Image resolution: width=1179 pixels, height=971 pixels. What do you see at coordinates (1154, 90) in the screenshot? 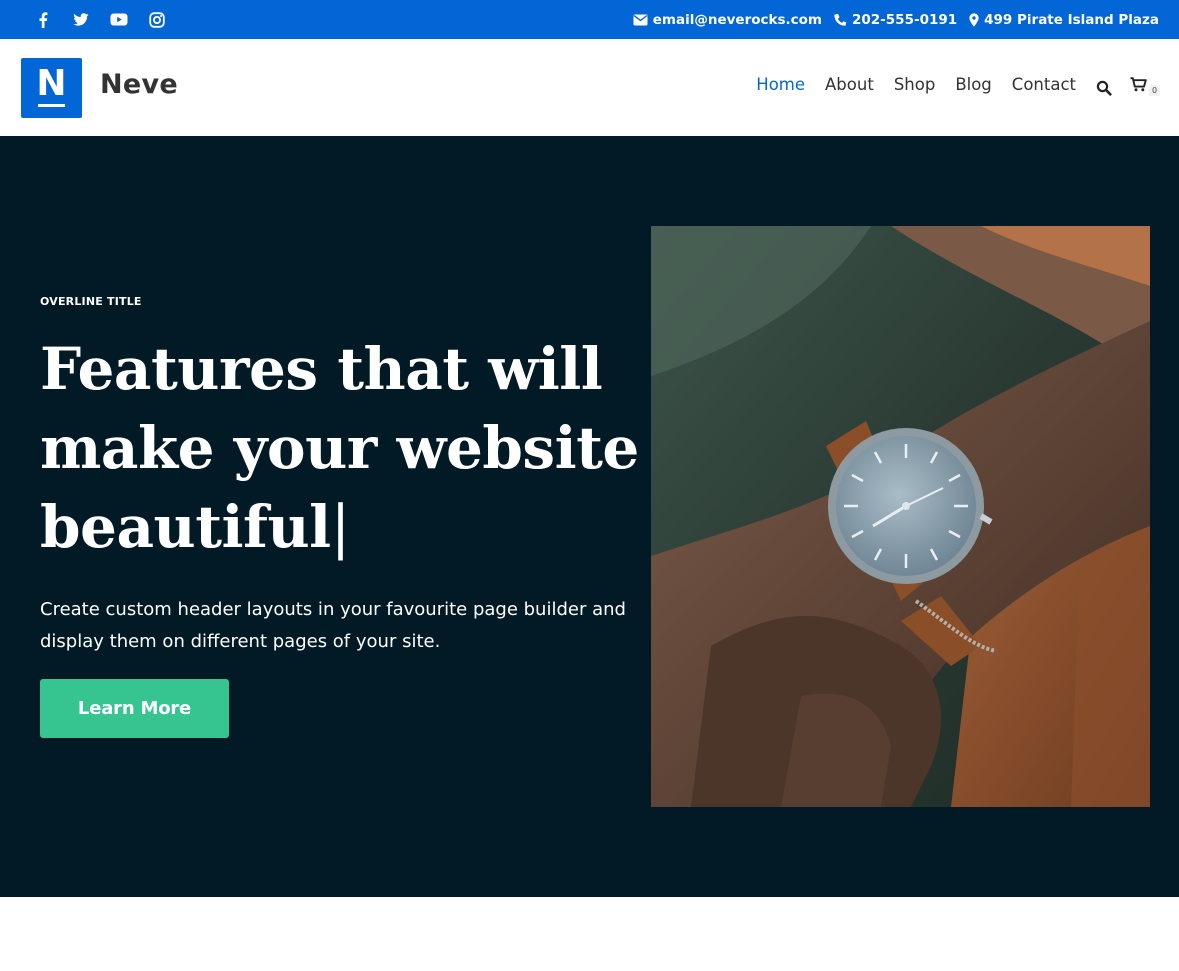
I see `cart-count-badge: 0` at bounding box center [1154, 90].